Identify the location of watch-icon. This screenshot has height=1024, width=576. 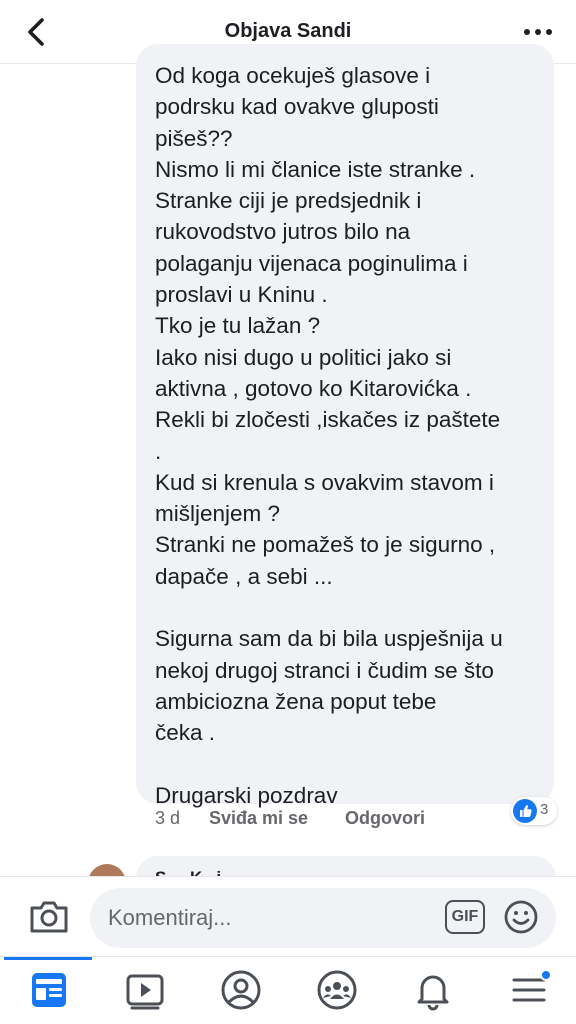
(145, 992).